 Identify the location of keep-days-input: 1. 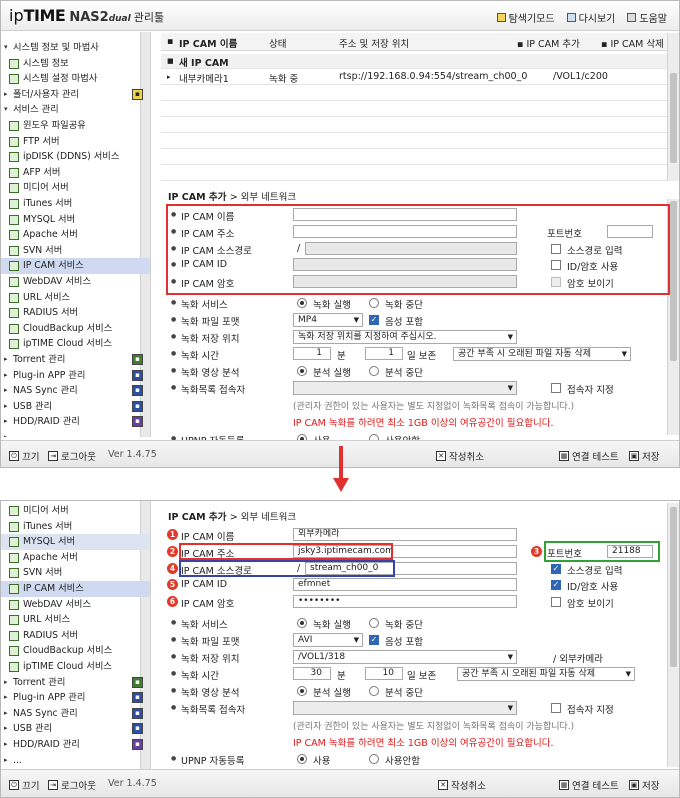
(384, 353).